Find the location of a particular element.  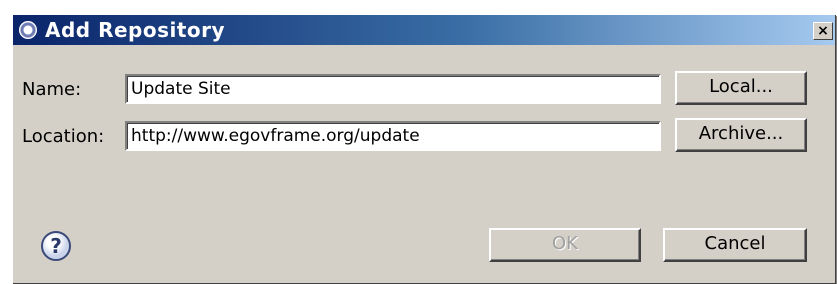

ok-button: OK is located at coordinates (565, 245).